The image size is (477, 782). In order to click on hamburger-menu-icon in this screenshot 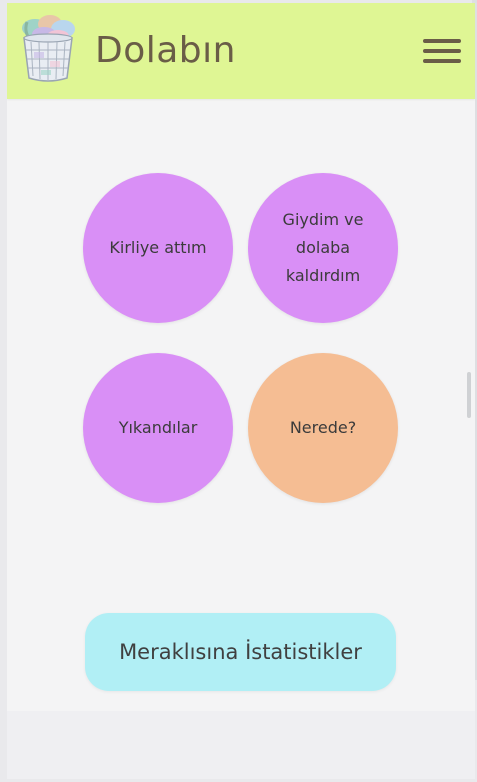, I will do `click(442, 51)`.